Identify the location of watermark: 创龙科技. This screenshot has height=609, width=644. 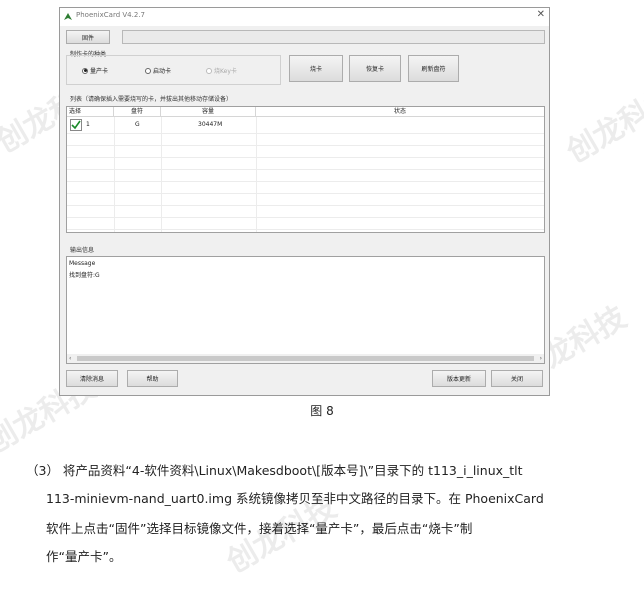
(602, 125).